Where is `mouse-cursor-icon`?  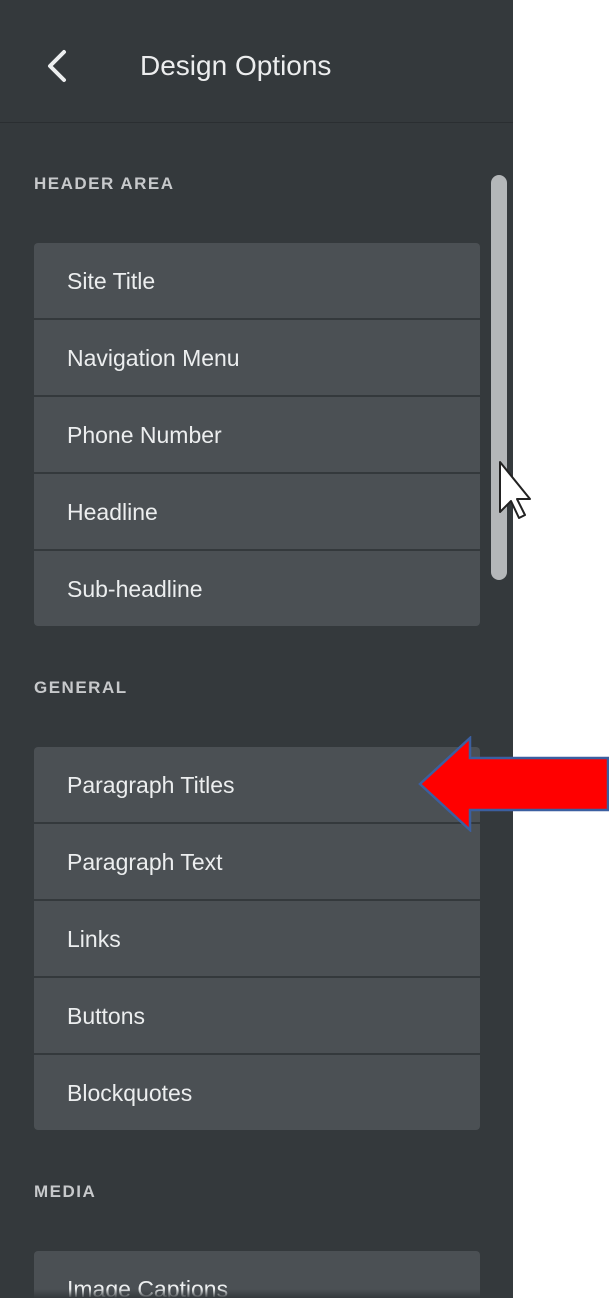 mouse-cursor-icon is located at coordinates (515, 490).